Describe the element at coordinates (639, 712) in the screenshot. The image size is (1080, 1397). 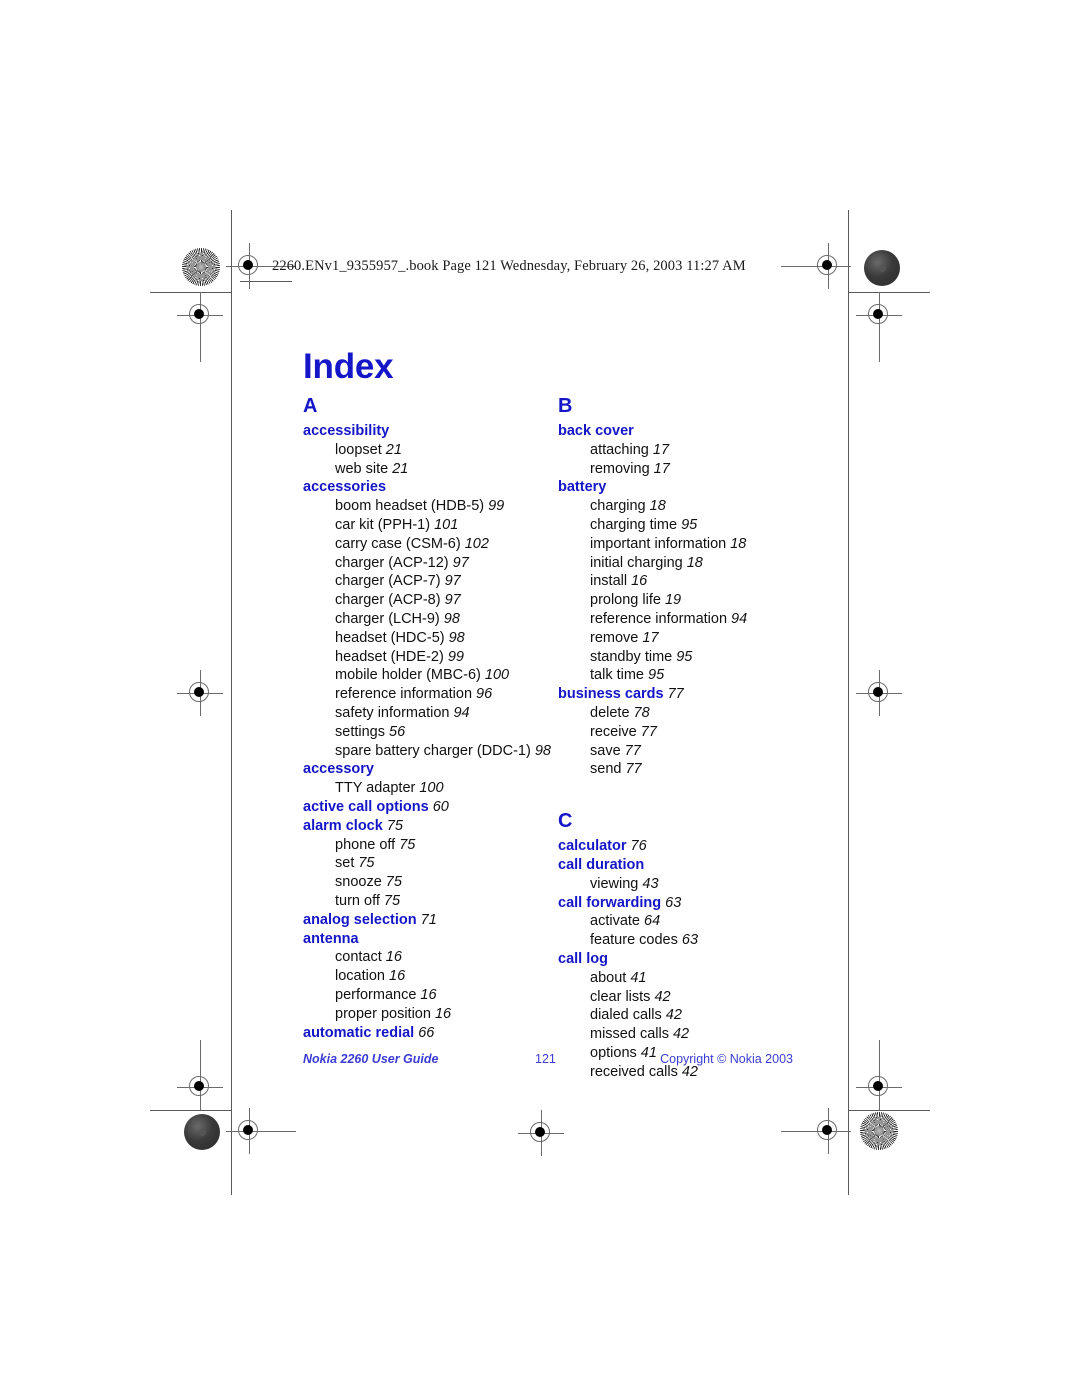
I see `index-subentry-page: 78` at that location.